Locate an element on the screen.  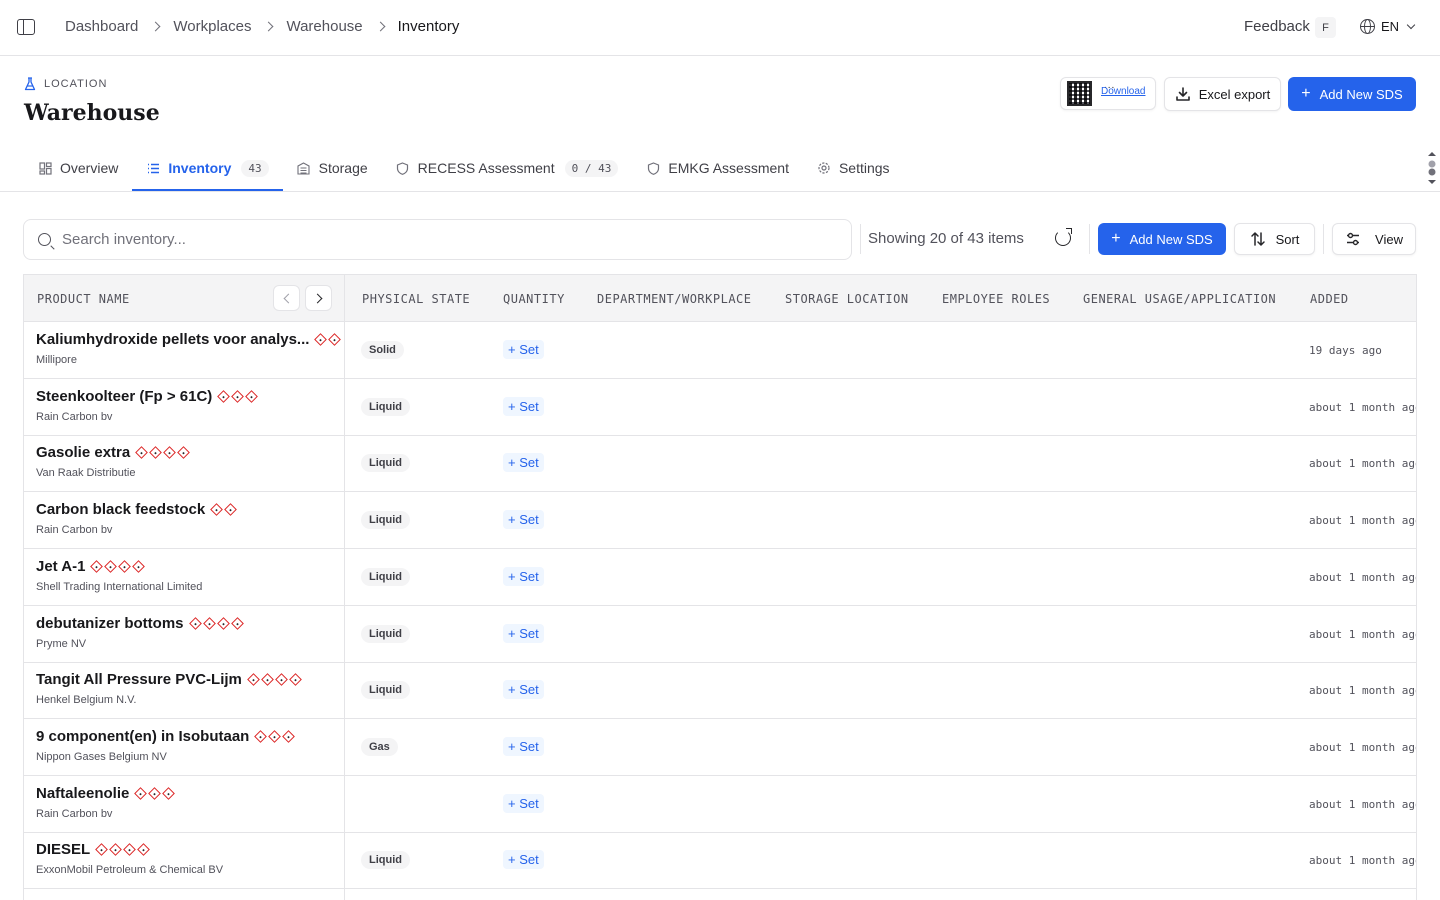
columns-prev-button is located at coordinates (286, 298).